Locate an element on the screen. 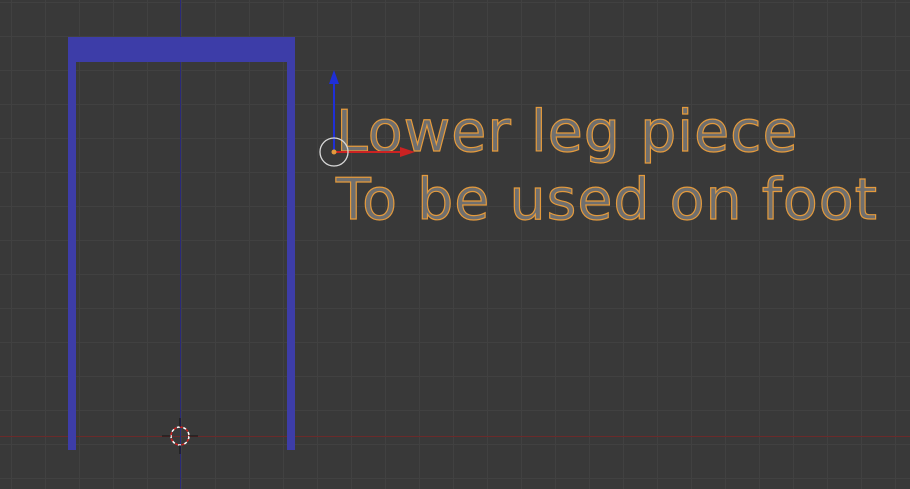 This screenshot has height=489, width=910. mesh-top-bar is located at coordinates (181, 49).